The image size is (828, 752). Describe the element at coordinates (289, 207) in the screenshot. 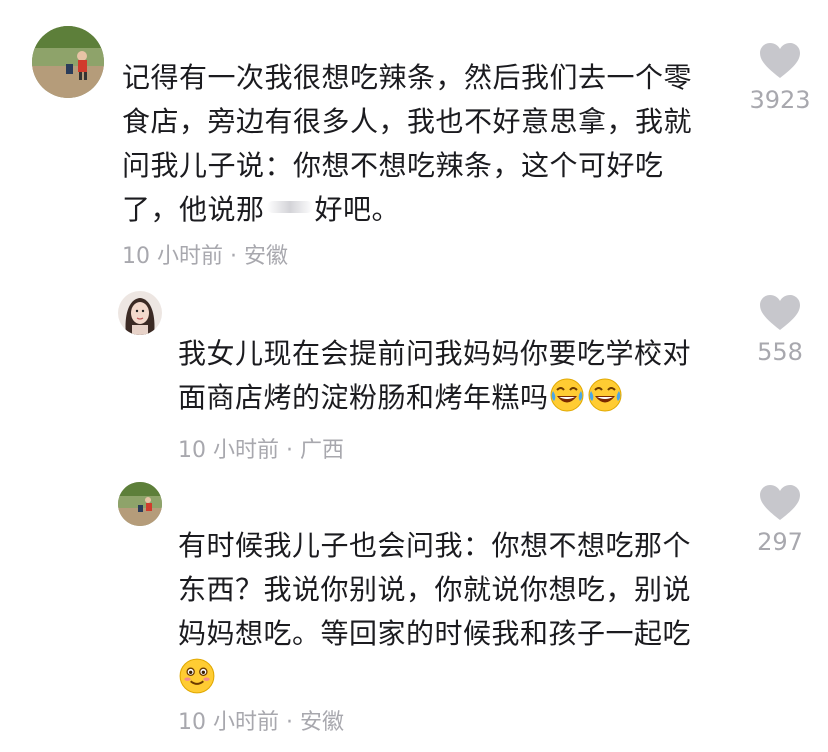

I see `censored-blur` at that location.